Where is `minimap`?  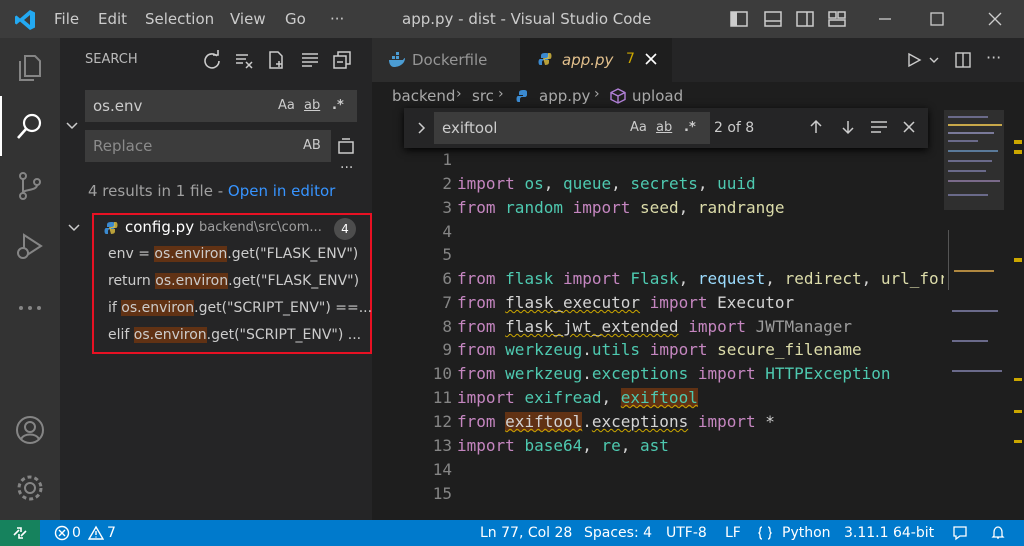 minimap is located at coordinates (976, 315).